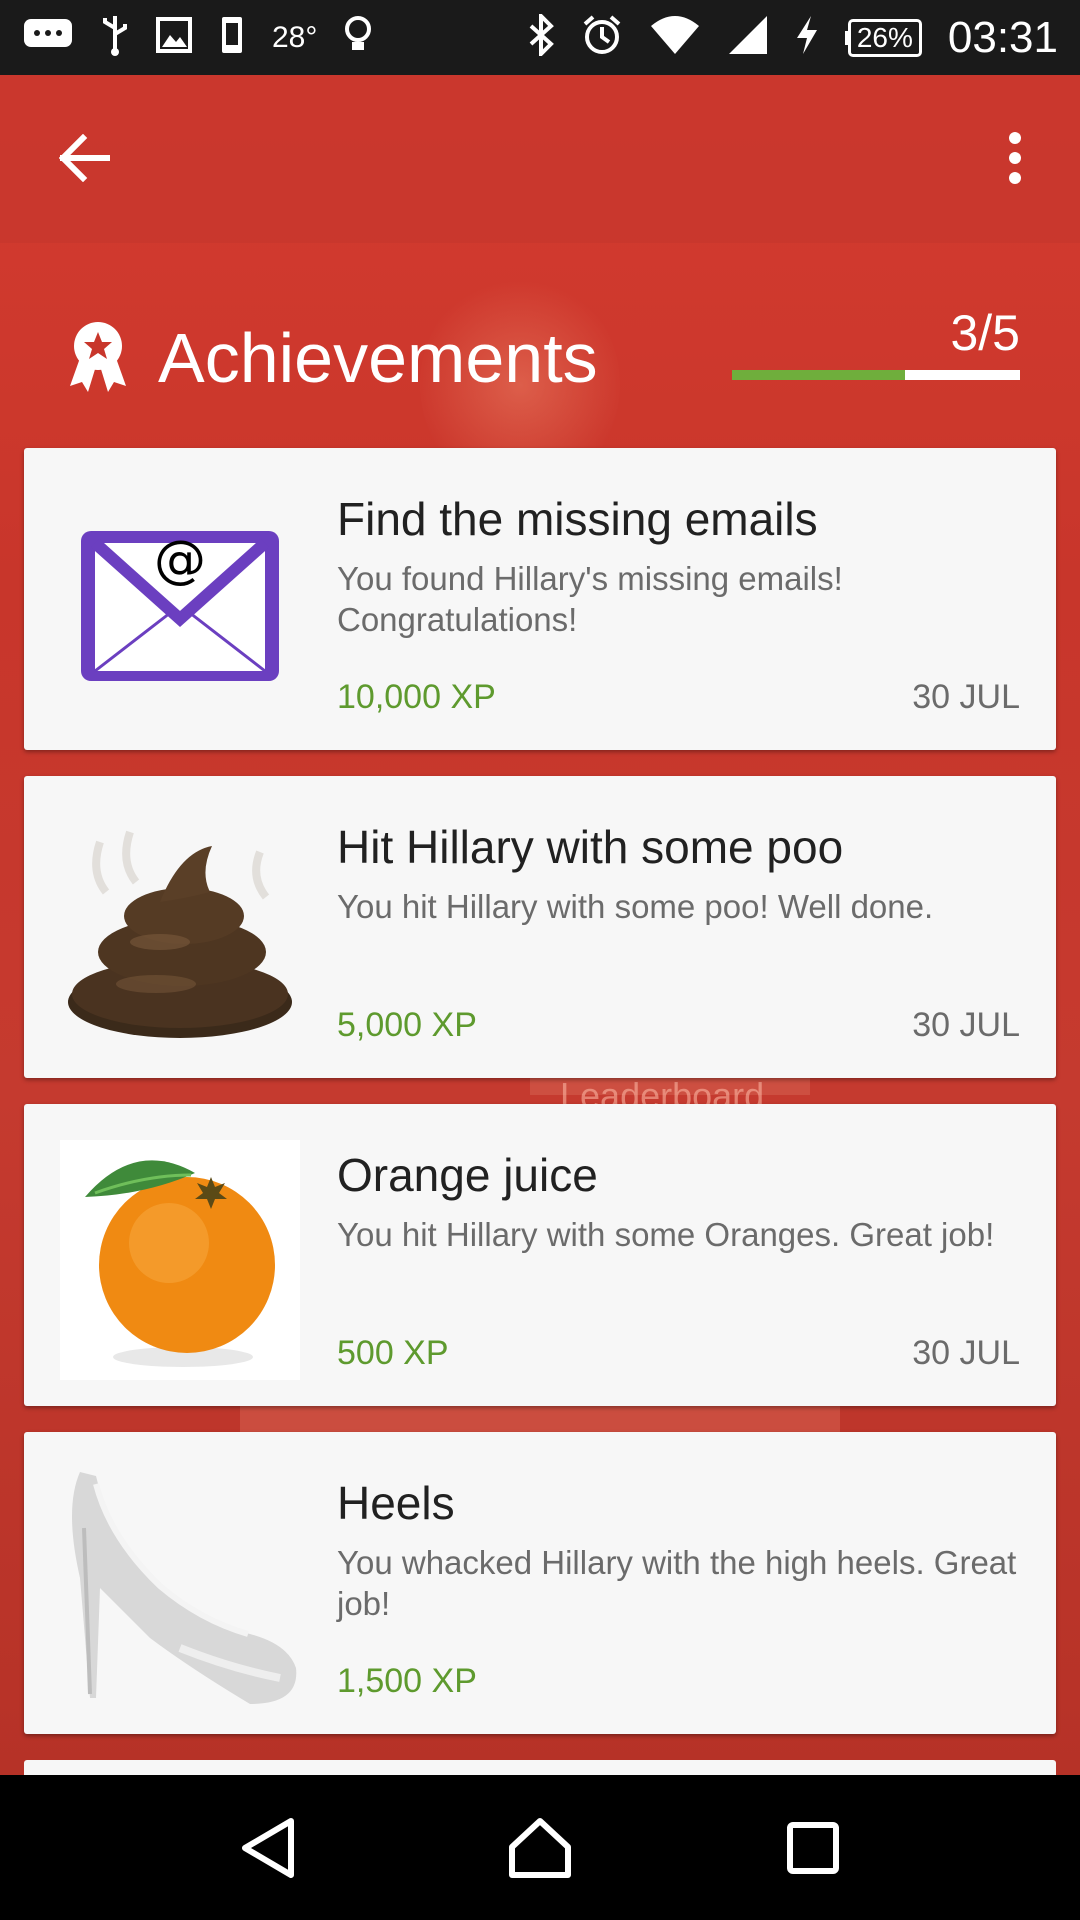 This screenshot has width=1080, height=1920. What do you see at coordinates (602, 37) in the screenshot?
I see `alarm-icon` at bounding box center [602, 37].